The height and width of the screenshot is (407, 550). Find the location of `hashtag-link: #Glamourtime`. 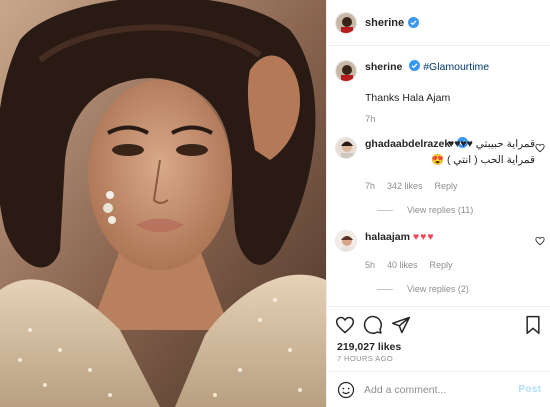

hashtag-link: #Glamourtime is located at coordinates (456, 67).